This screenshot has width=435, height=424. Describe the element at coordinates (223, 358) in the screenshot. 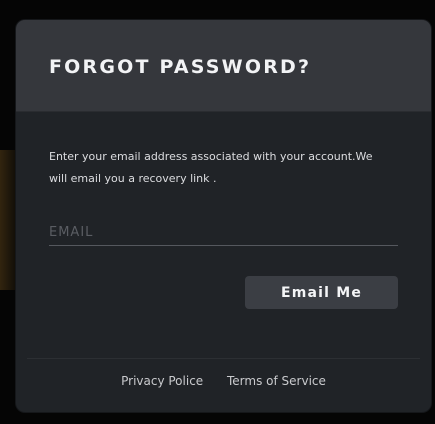

I see `footer-divider` at that location.